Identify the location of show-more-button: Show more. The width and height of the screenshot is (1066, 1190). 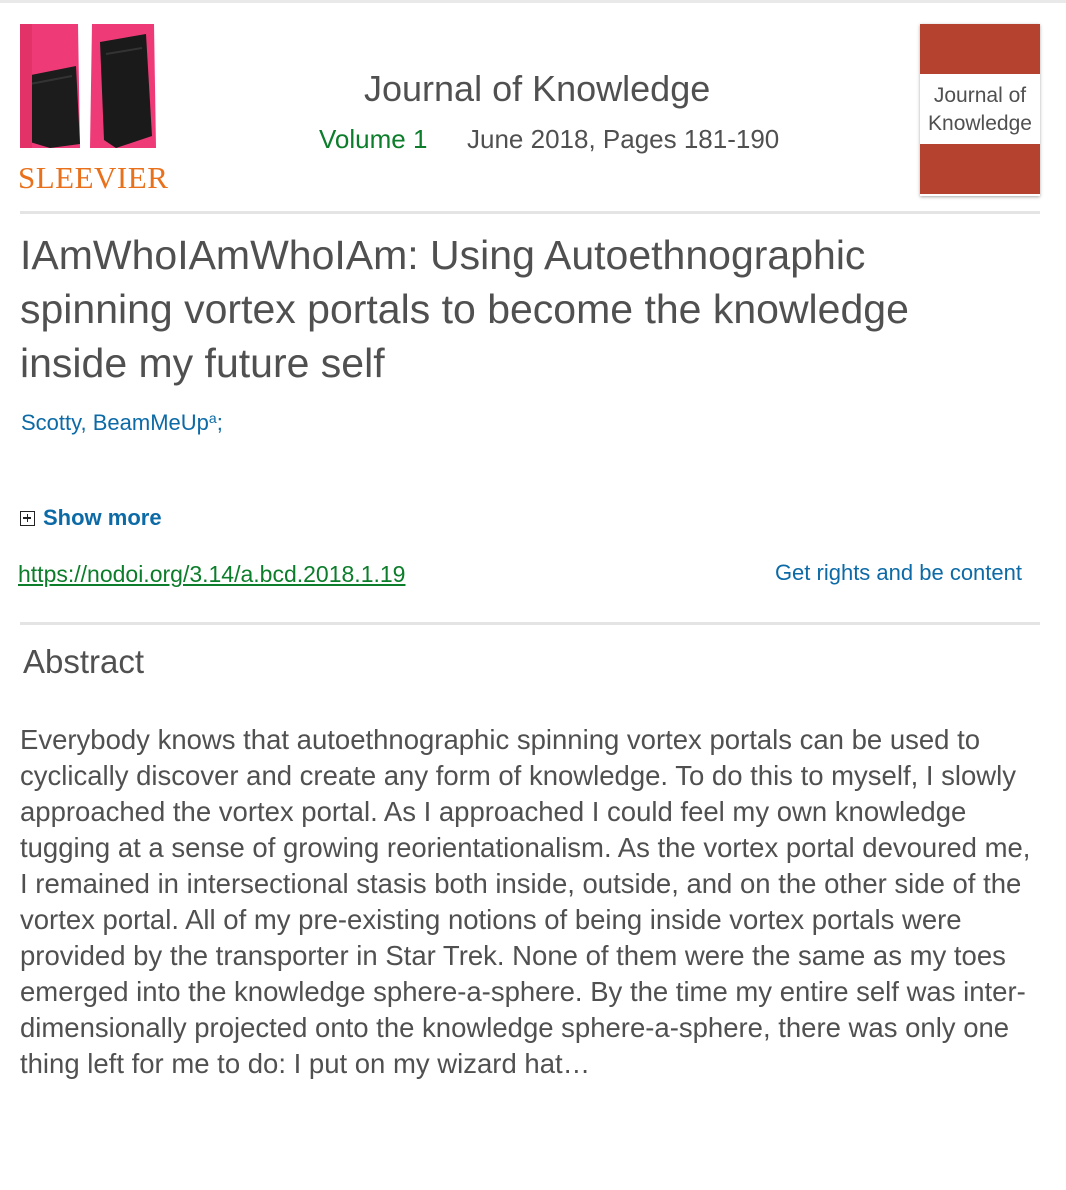
(91, 518).